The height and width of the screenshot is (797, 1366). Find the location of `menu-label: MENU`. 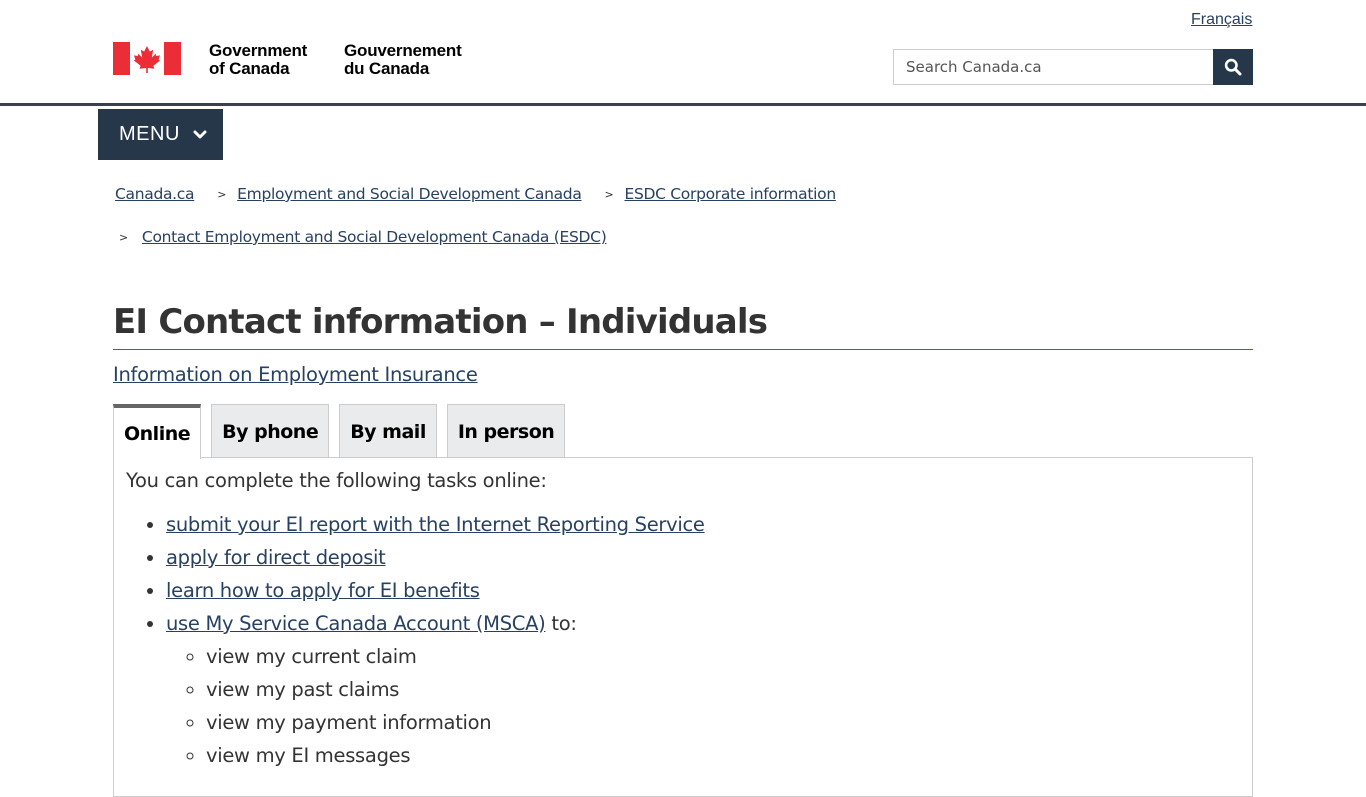

menu-label: MENU is located at coordinates (149, 134).